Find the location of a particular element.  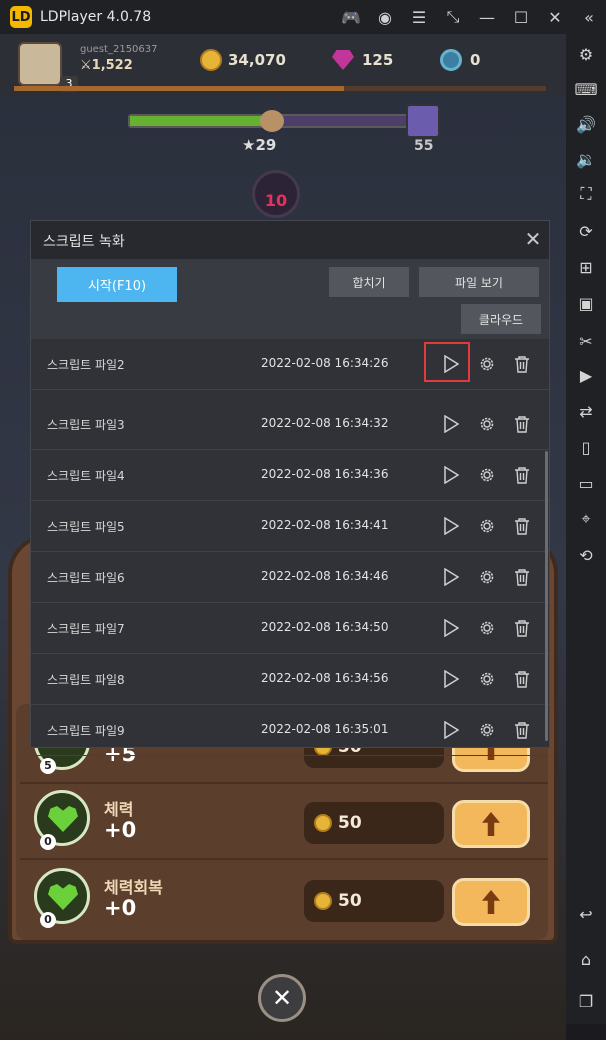

player-avatar is located at coordinates (40, 64).